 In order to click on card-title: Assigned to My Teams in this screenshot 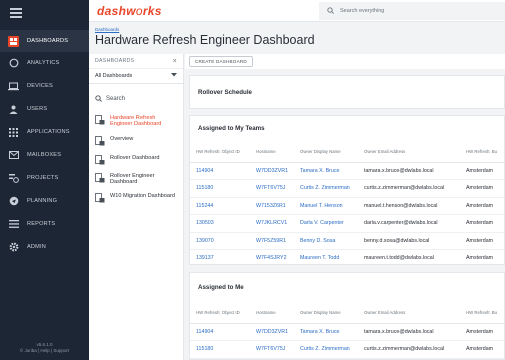, I will do `click(231, 128)`.